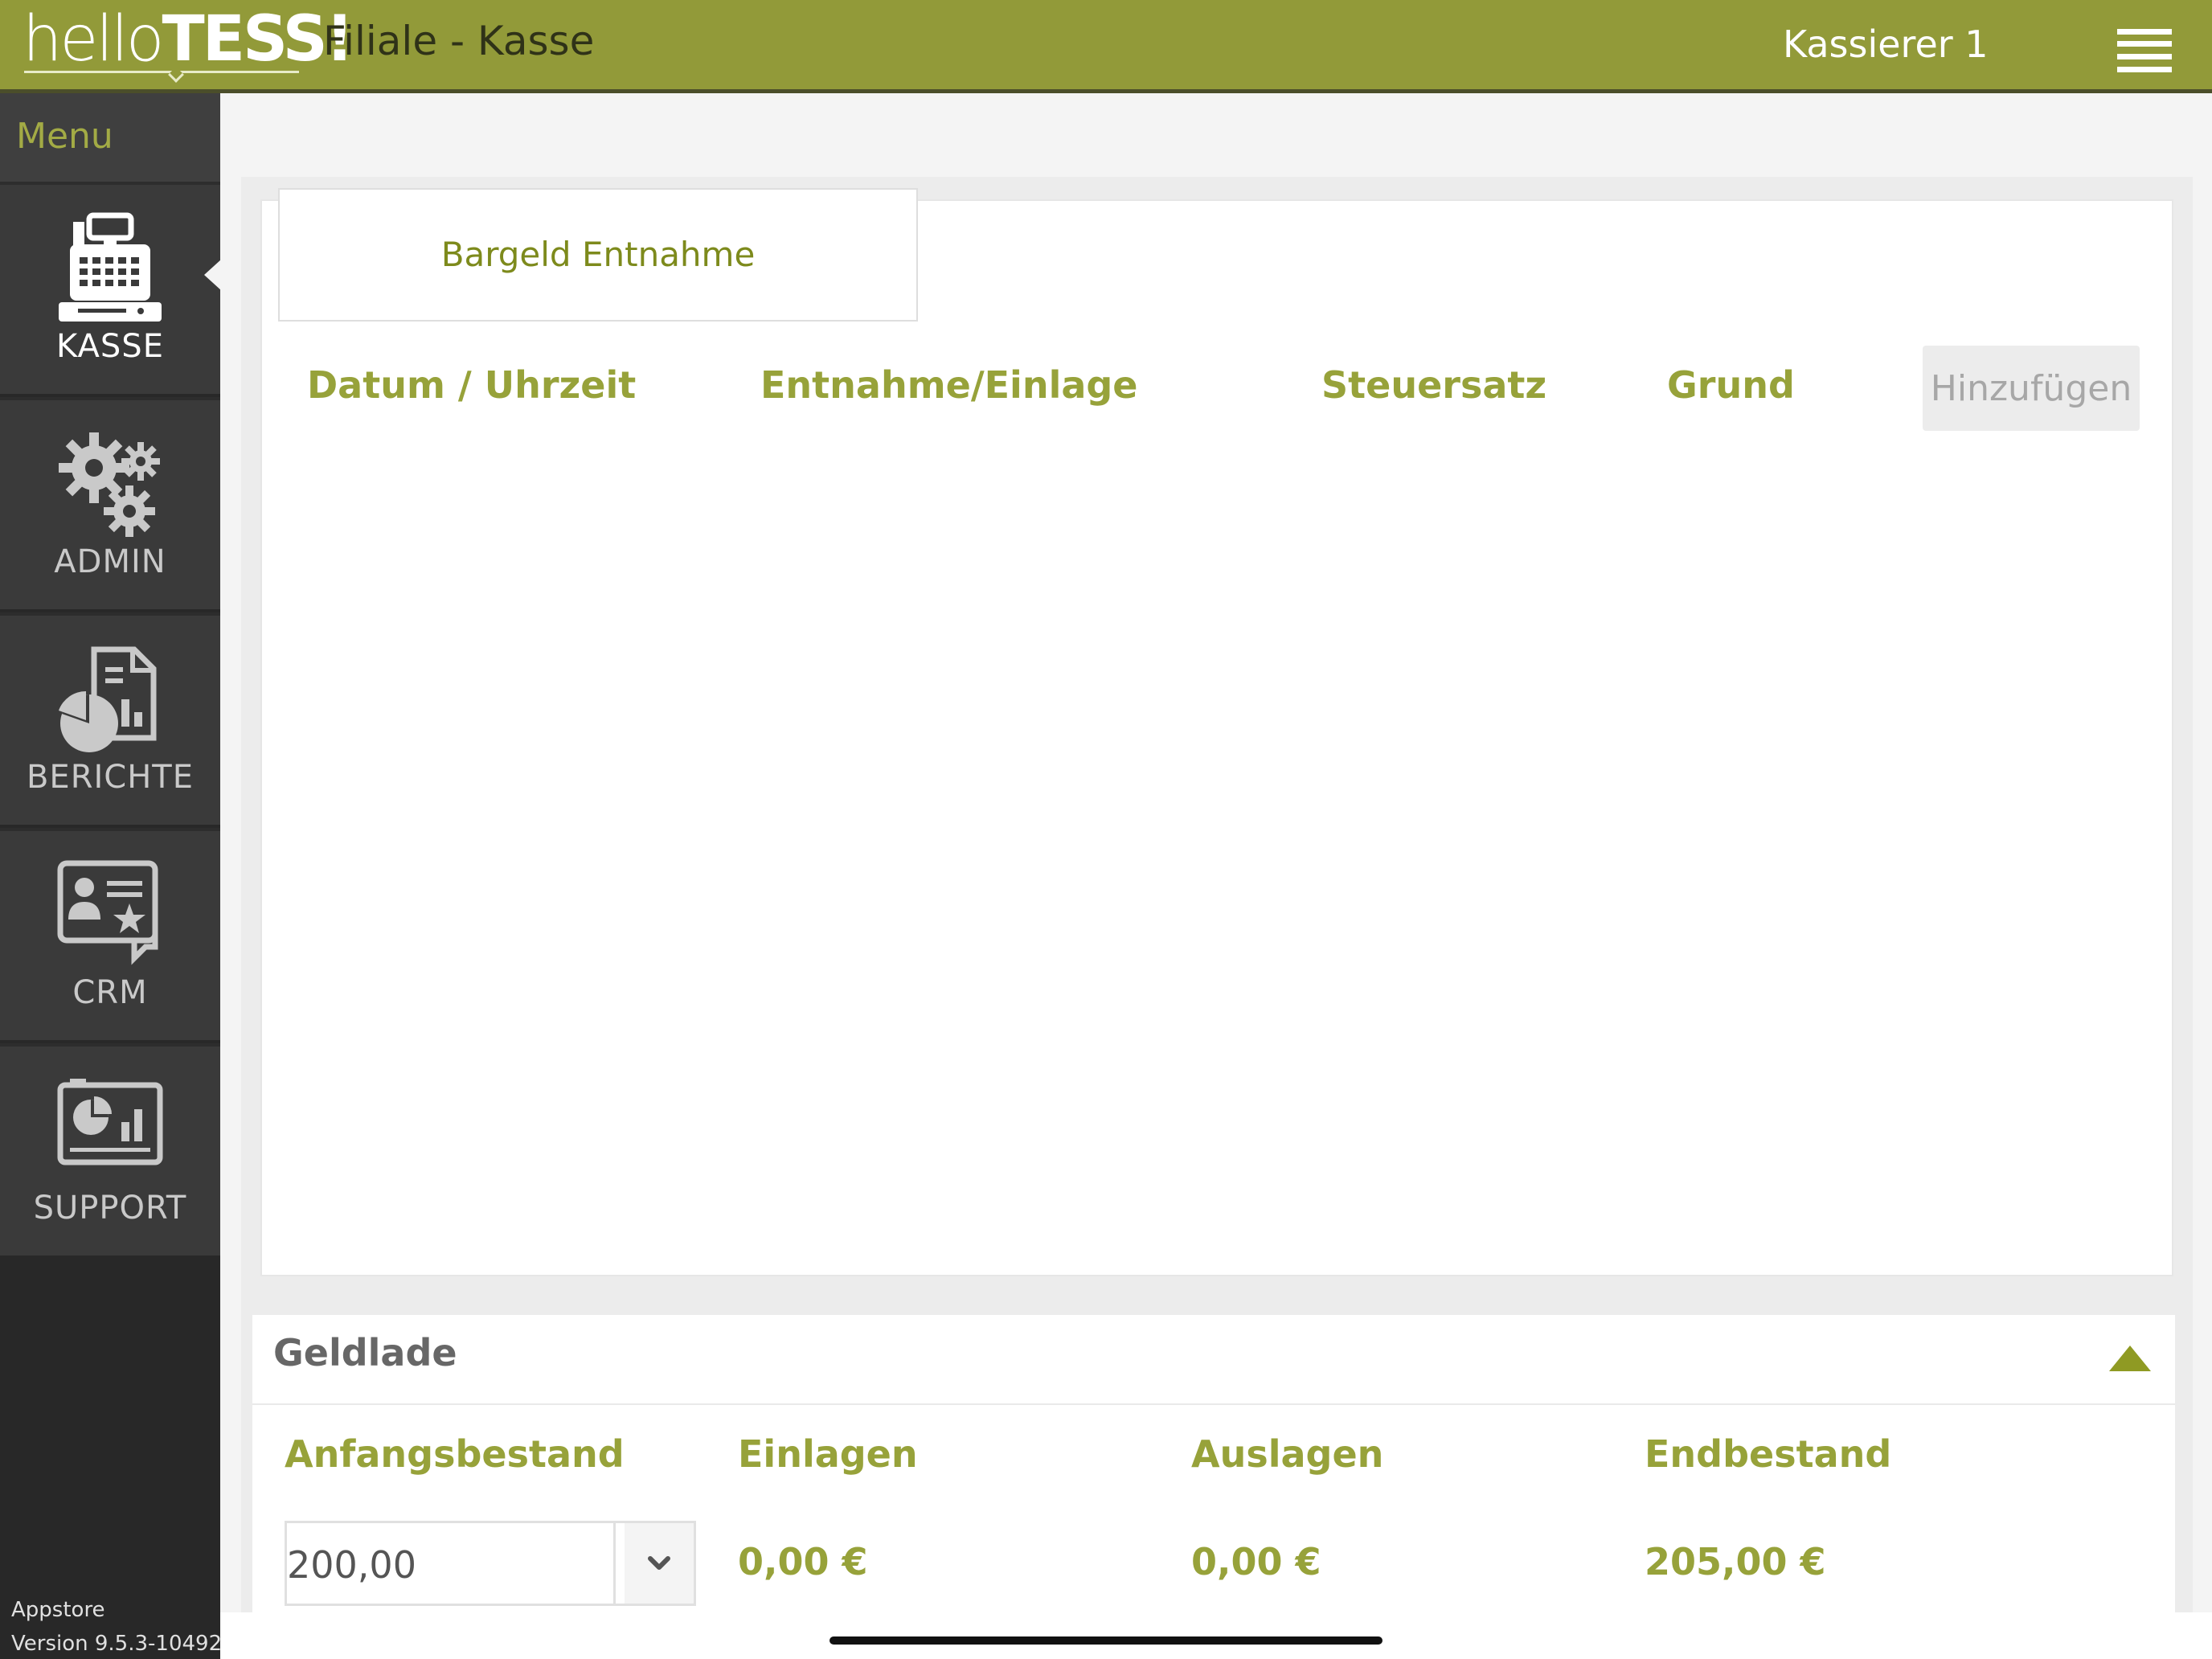  What do you see at coordinates (213, 275) in the screenshot?
I see `active-item-pointer` at bounding box center [213, 275].